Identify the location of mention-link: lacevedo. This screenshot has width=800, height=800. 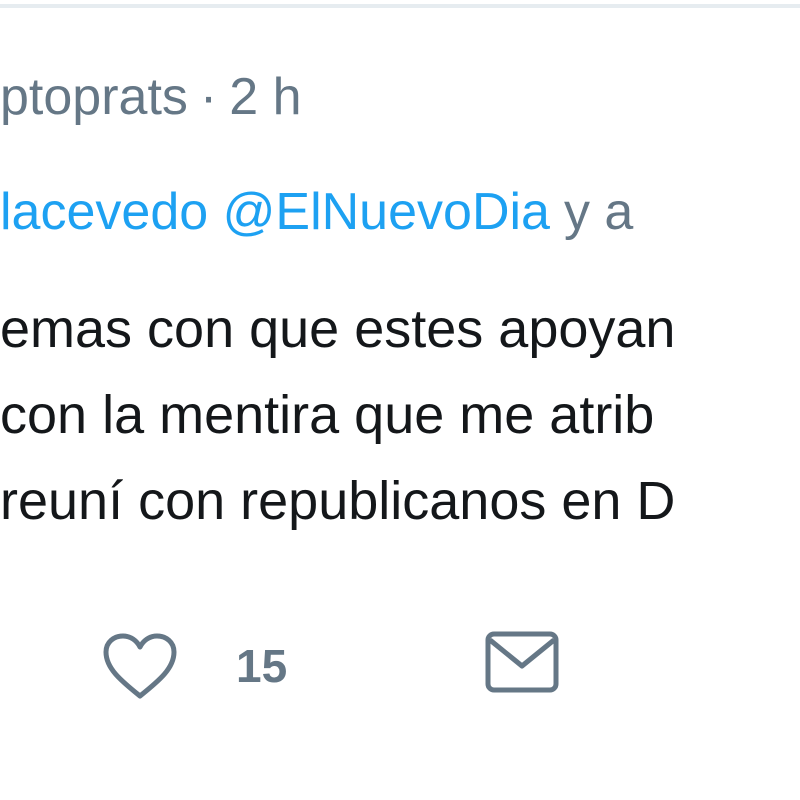
(104, 212).